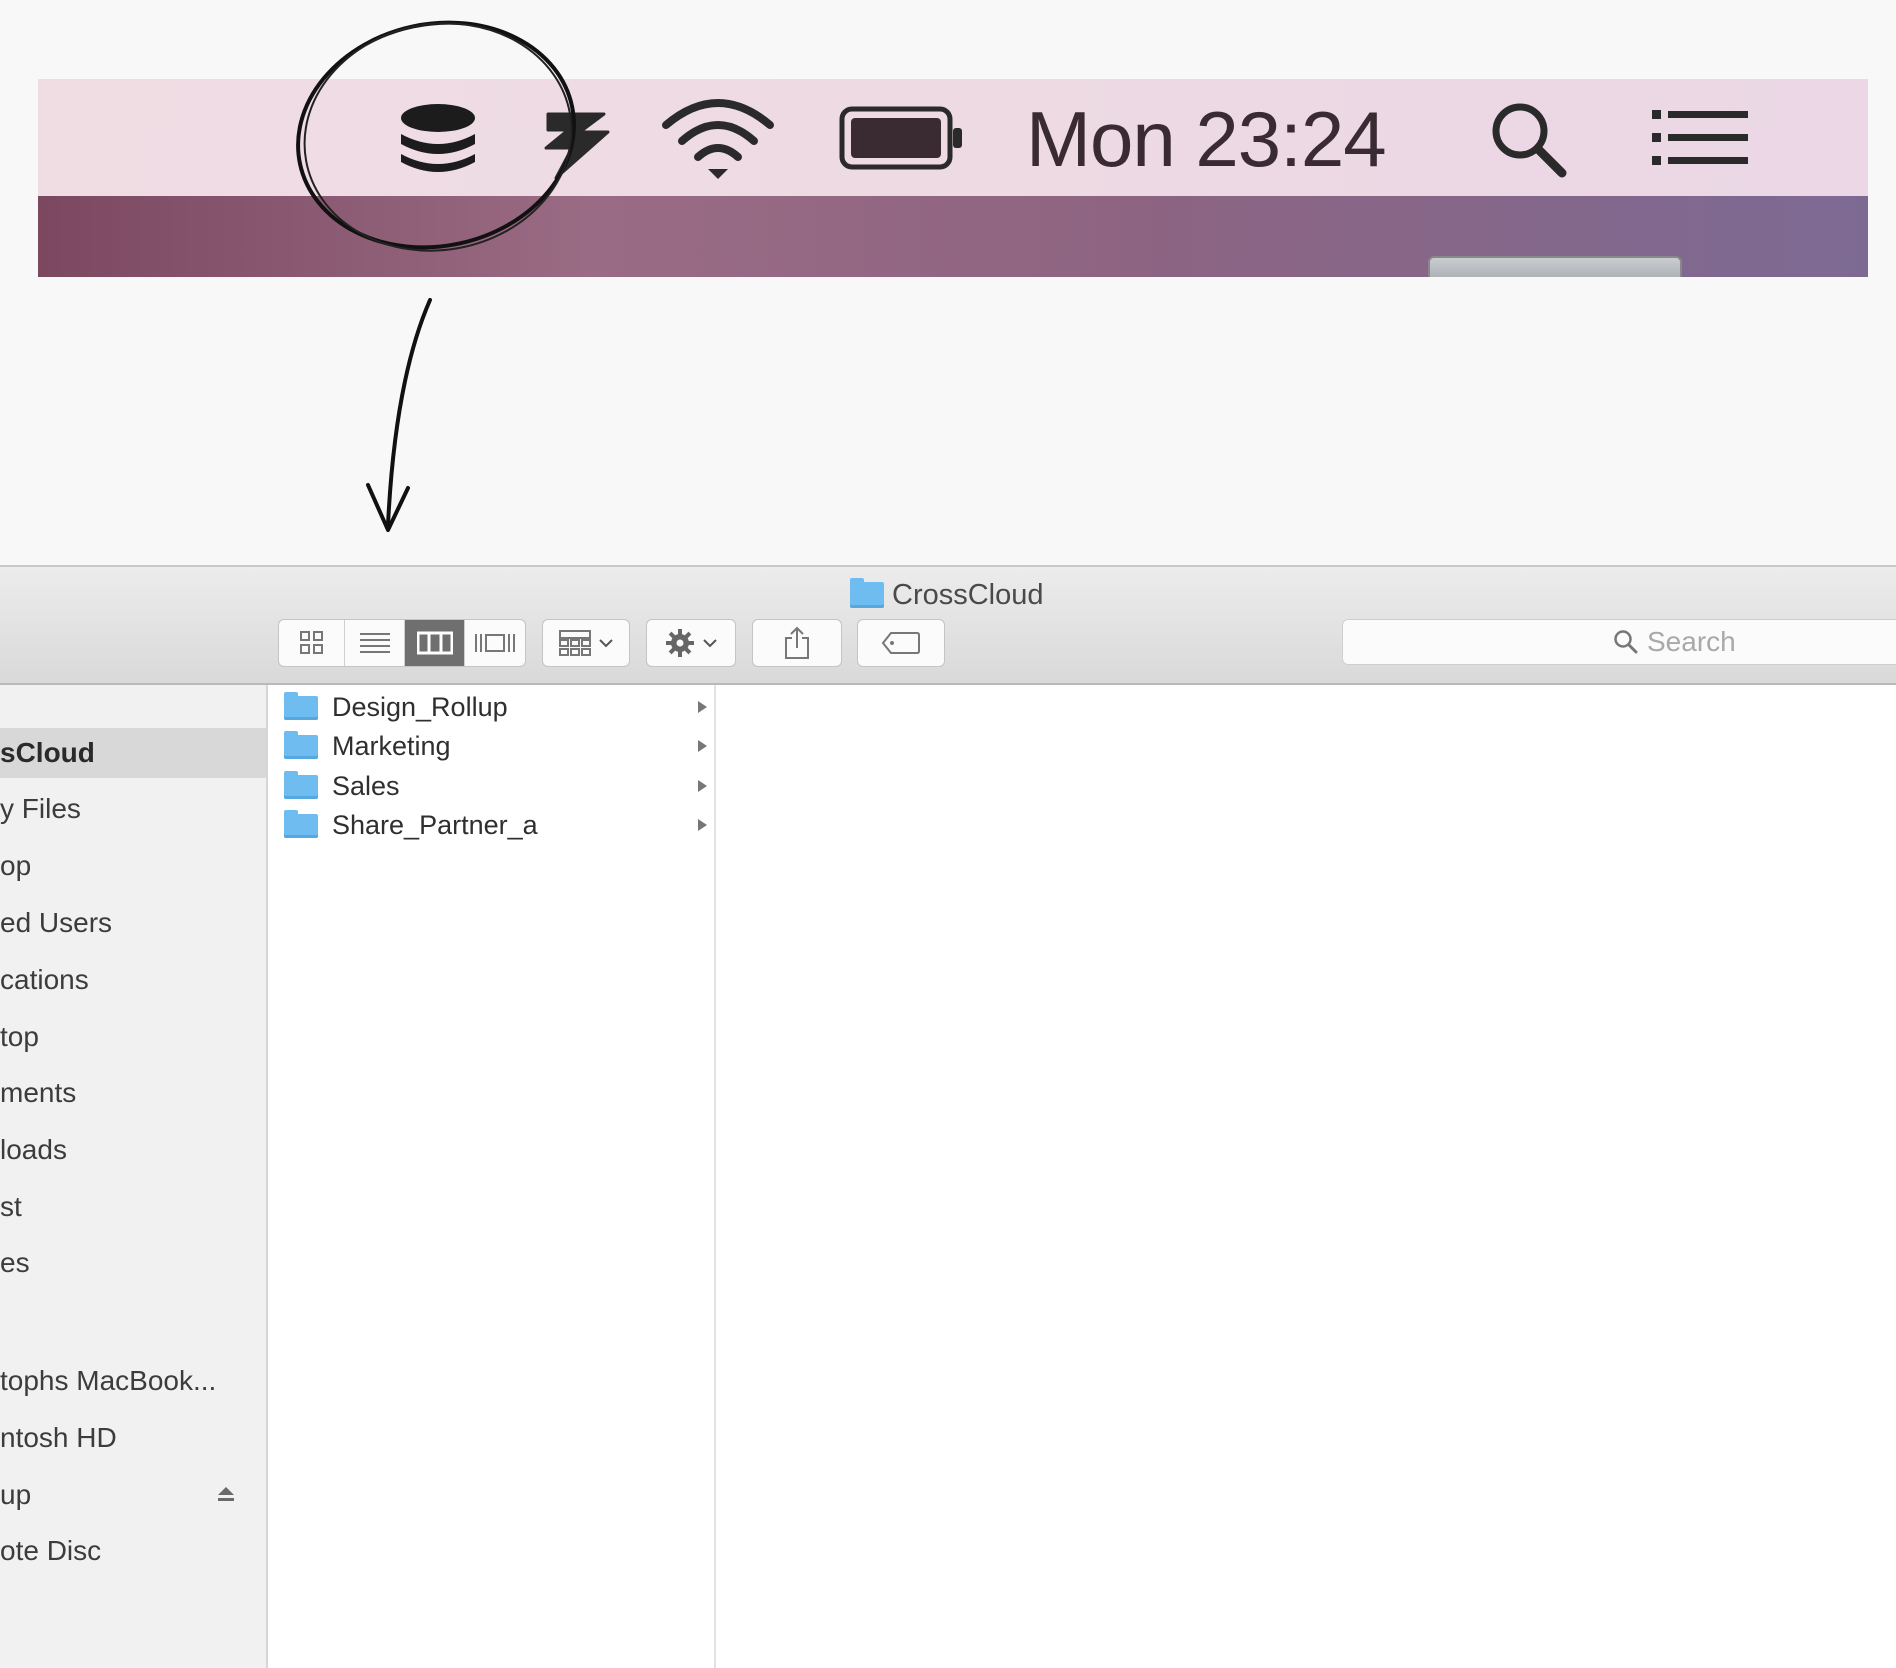 The height and width of the screenshot is (1668, 1896). I want to click on icon-view-button, so click(312, 643).